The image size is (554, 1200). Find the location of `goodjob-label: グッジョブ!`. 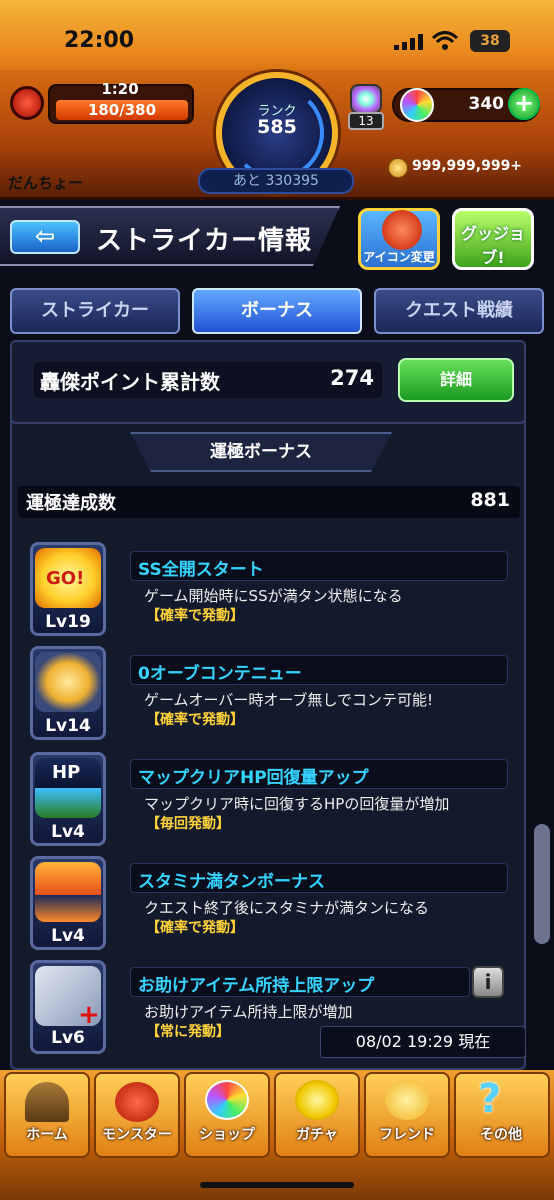

goodjob-label: グッジョブ! is located at coordinates (492, 245).